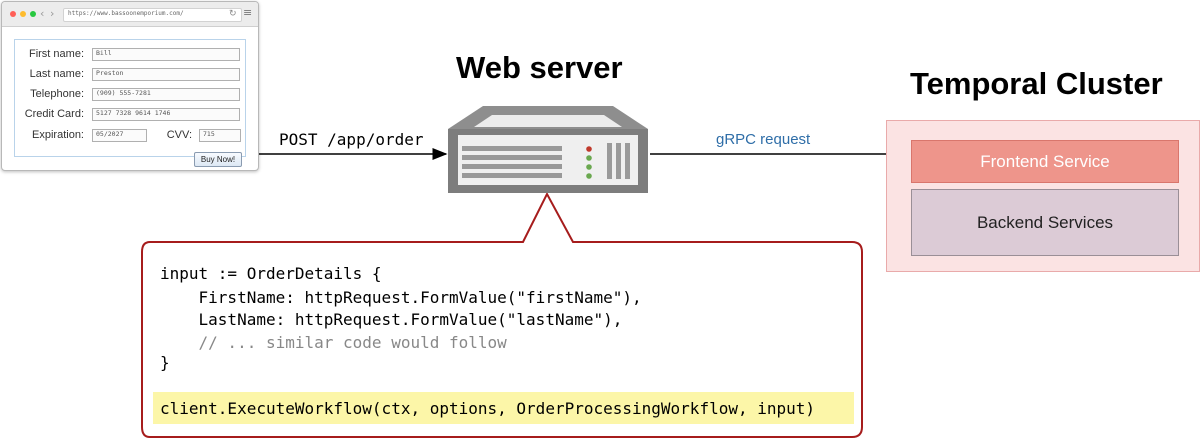 The height and width of the screenshot is (442, 1200). I want to click on telephone-label: Telephone:, so click(57, 94).